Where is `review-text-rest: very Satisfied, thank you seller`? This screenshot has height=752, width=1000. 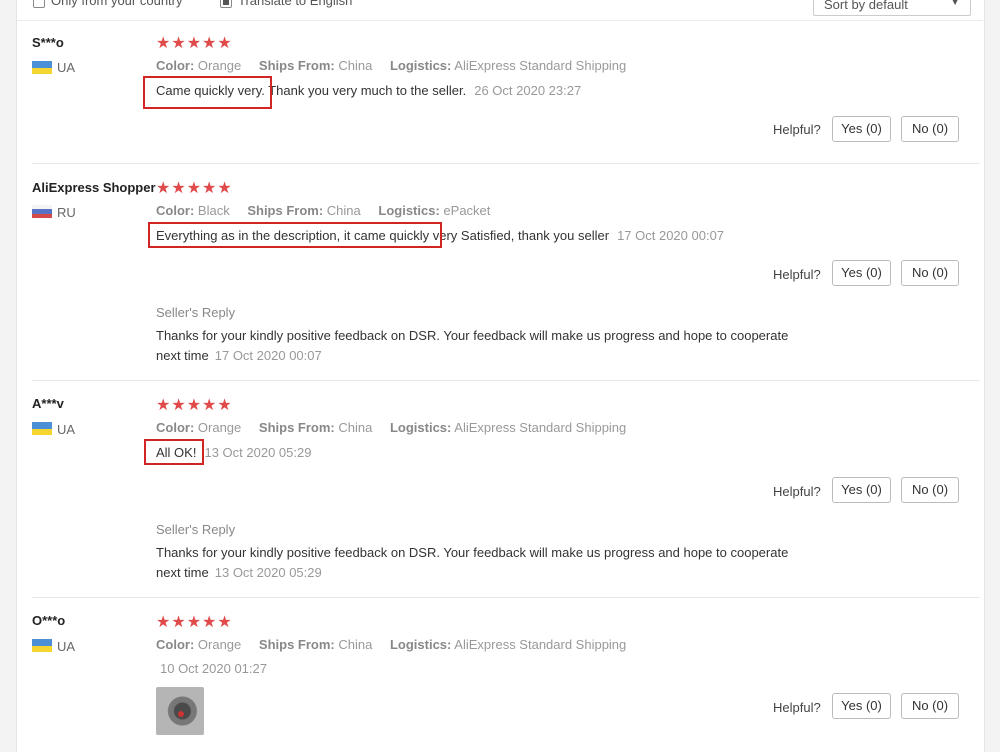
review-text-rest: very Satisfied, thank you seller is located at coordinates (519, 235).